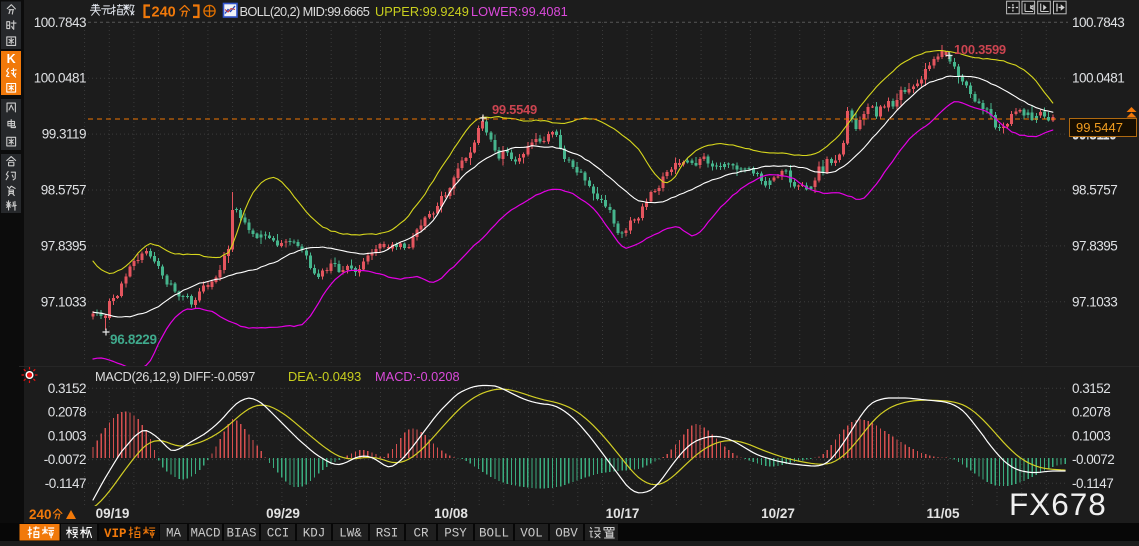 The height and width of the screenshot is (546, 1139). I want to click on svg-text: BIAS, so click(241, 534).